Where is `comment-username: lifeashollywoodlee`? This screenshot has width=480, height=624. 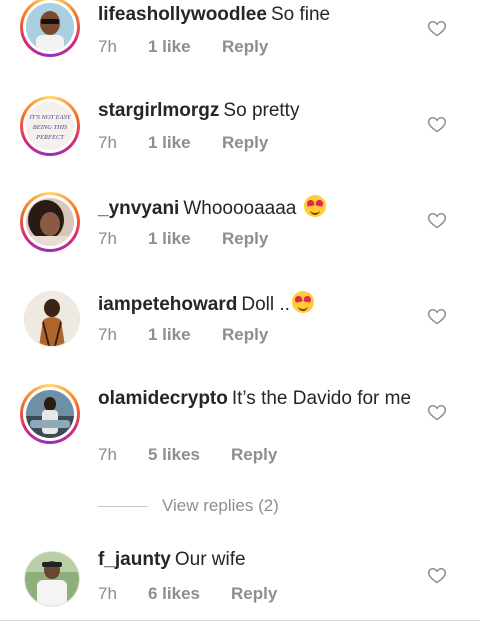
comment-username: lifeashollywoodlee is located at coordinates (182, 14).